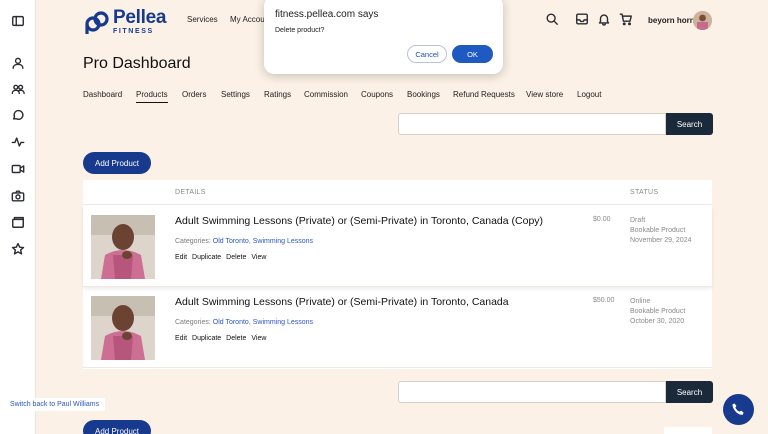 This screenshot has width=768, height=434. Describe the element at coordinates (18, 142) in the screenshot. I see `activity-icon` at that location.